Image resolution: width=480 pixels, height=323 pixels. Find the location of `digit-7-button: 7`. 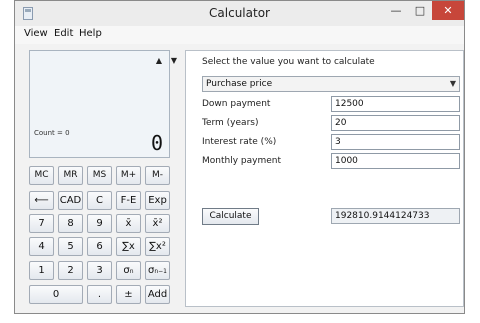

digit-7-button: 7 is located at coordinates (41, 223).